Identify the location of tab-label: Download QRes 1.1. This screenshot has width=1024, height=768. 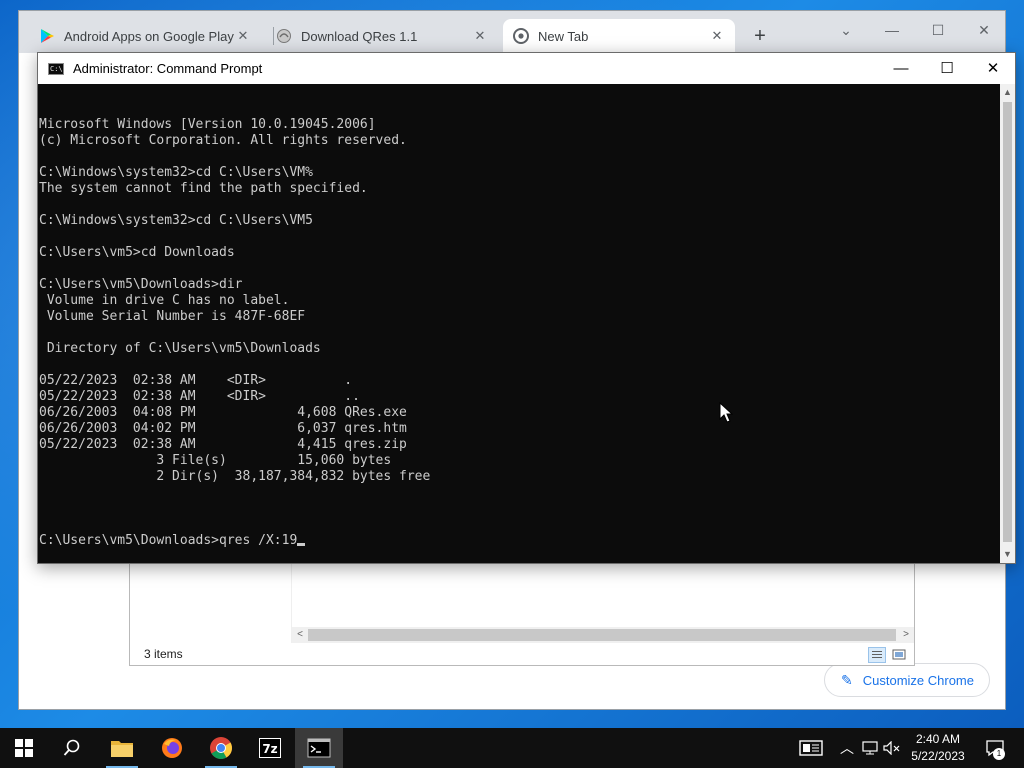
(359, 36).